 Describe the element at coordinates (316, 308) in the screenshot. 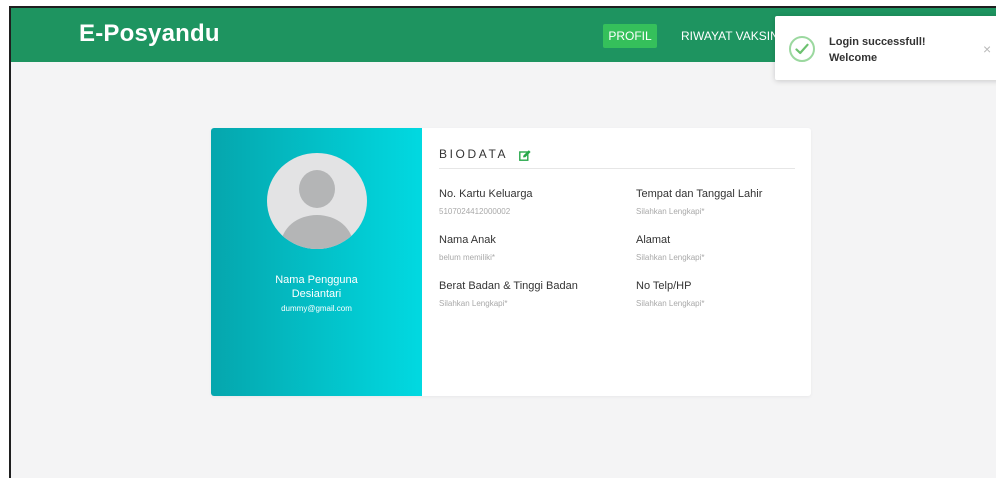

I see `user-email: dummy@gmail.com` at that location.